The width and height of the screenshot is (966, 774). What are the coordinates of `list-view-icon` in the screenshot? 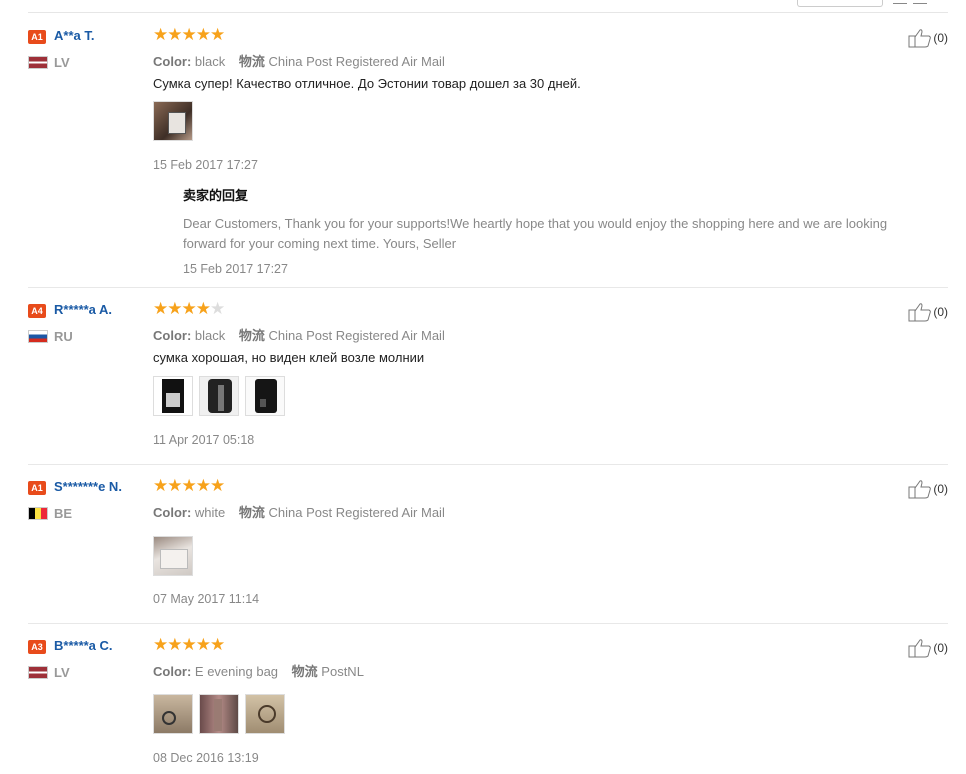 It's located at (900, 2).